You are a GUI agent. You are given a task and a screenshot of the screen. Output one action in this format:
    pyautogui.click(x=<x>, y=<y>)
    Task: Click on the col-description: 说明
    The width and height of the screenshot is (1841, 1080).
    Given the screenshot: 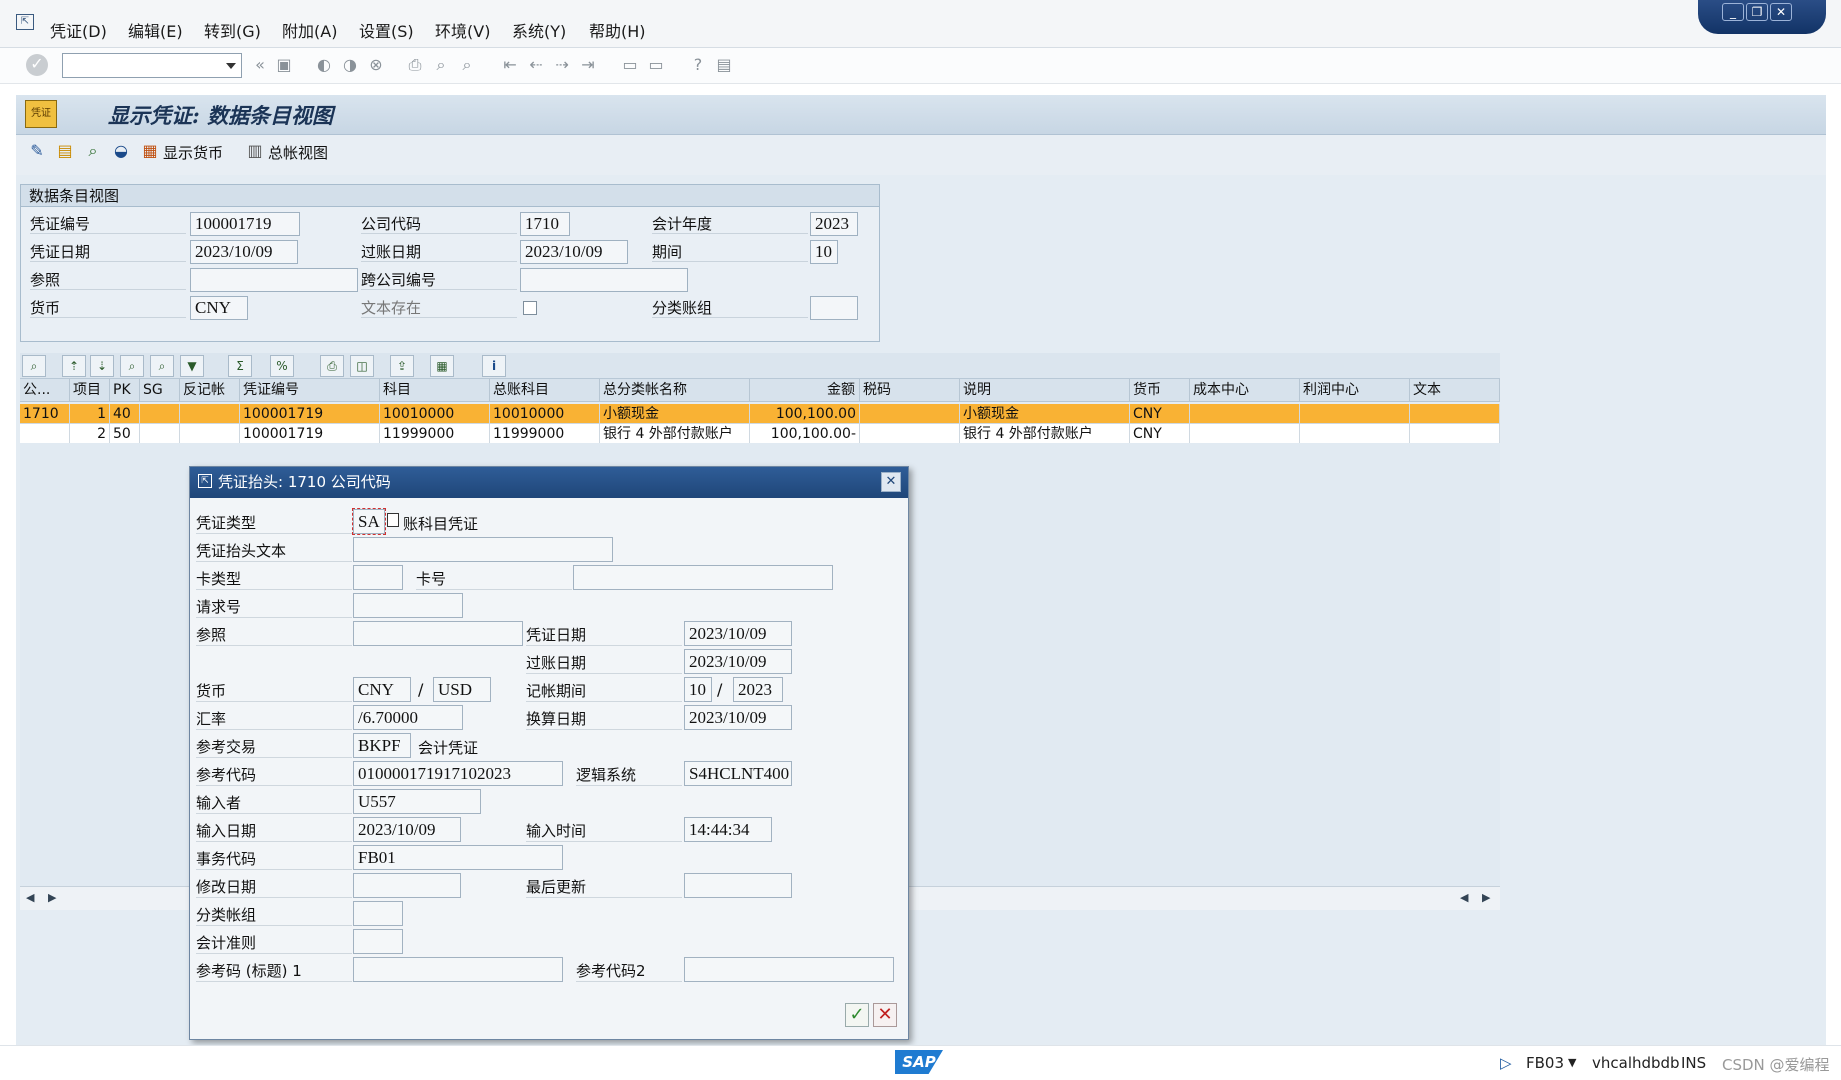 What is the action you would take?
    pyautogui.click(x=1045, y=390)
    